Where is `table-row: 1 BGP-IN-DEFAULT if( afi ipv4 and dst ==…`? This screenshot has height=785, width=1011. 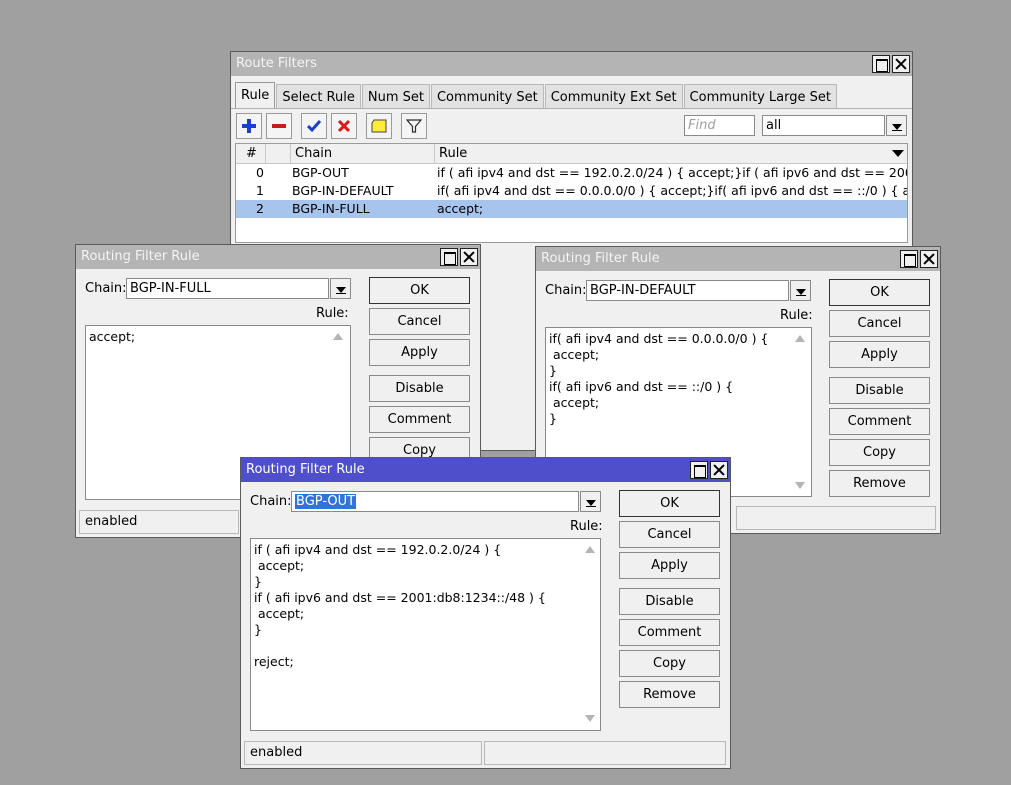 table-row: 1 BGP-IN-DEFAULT if( afi ipv4 and dst ==… is located at coordinates (571, 191).